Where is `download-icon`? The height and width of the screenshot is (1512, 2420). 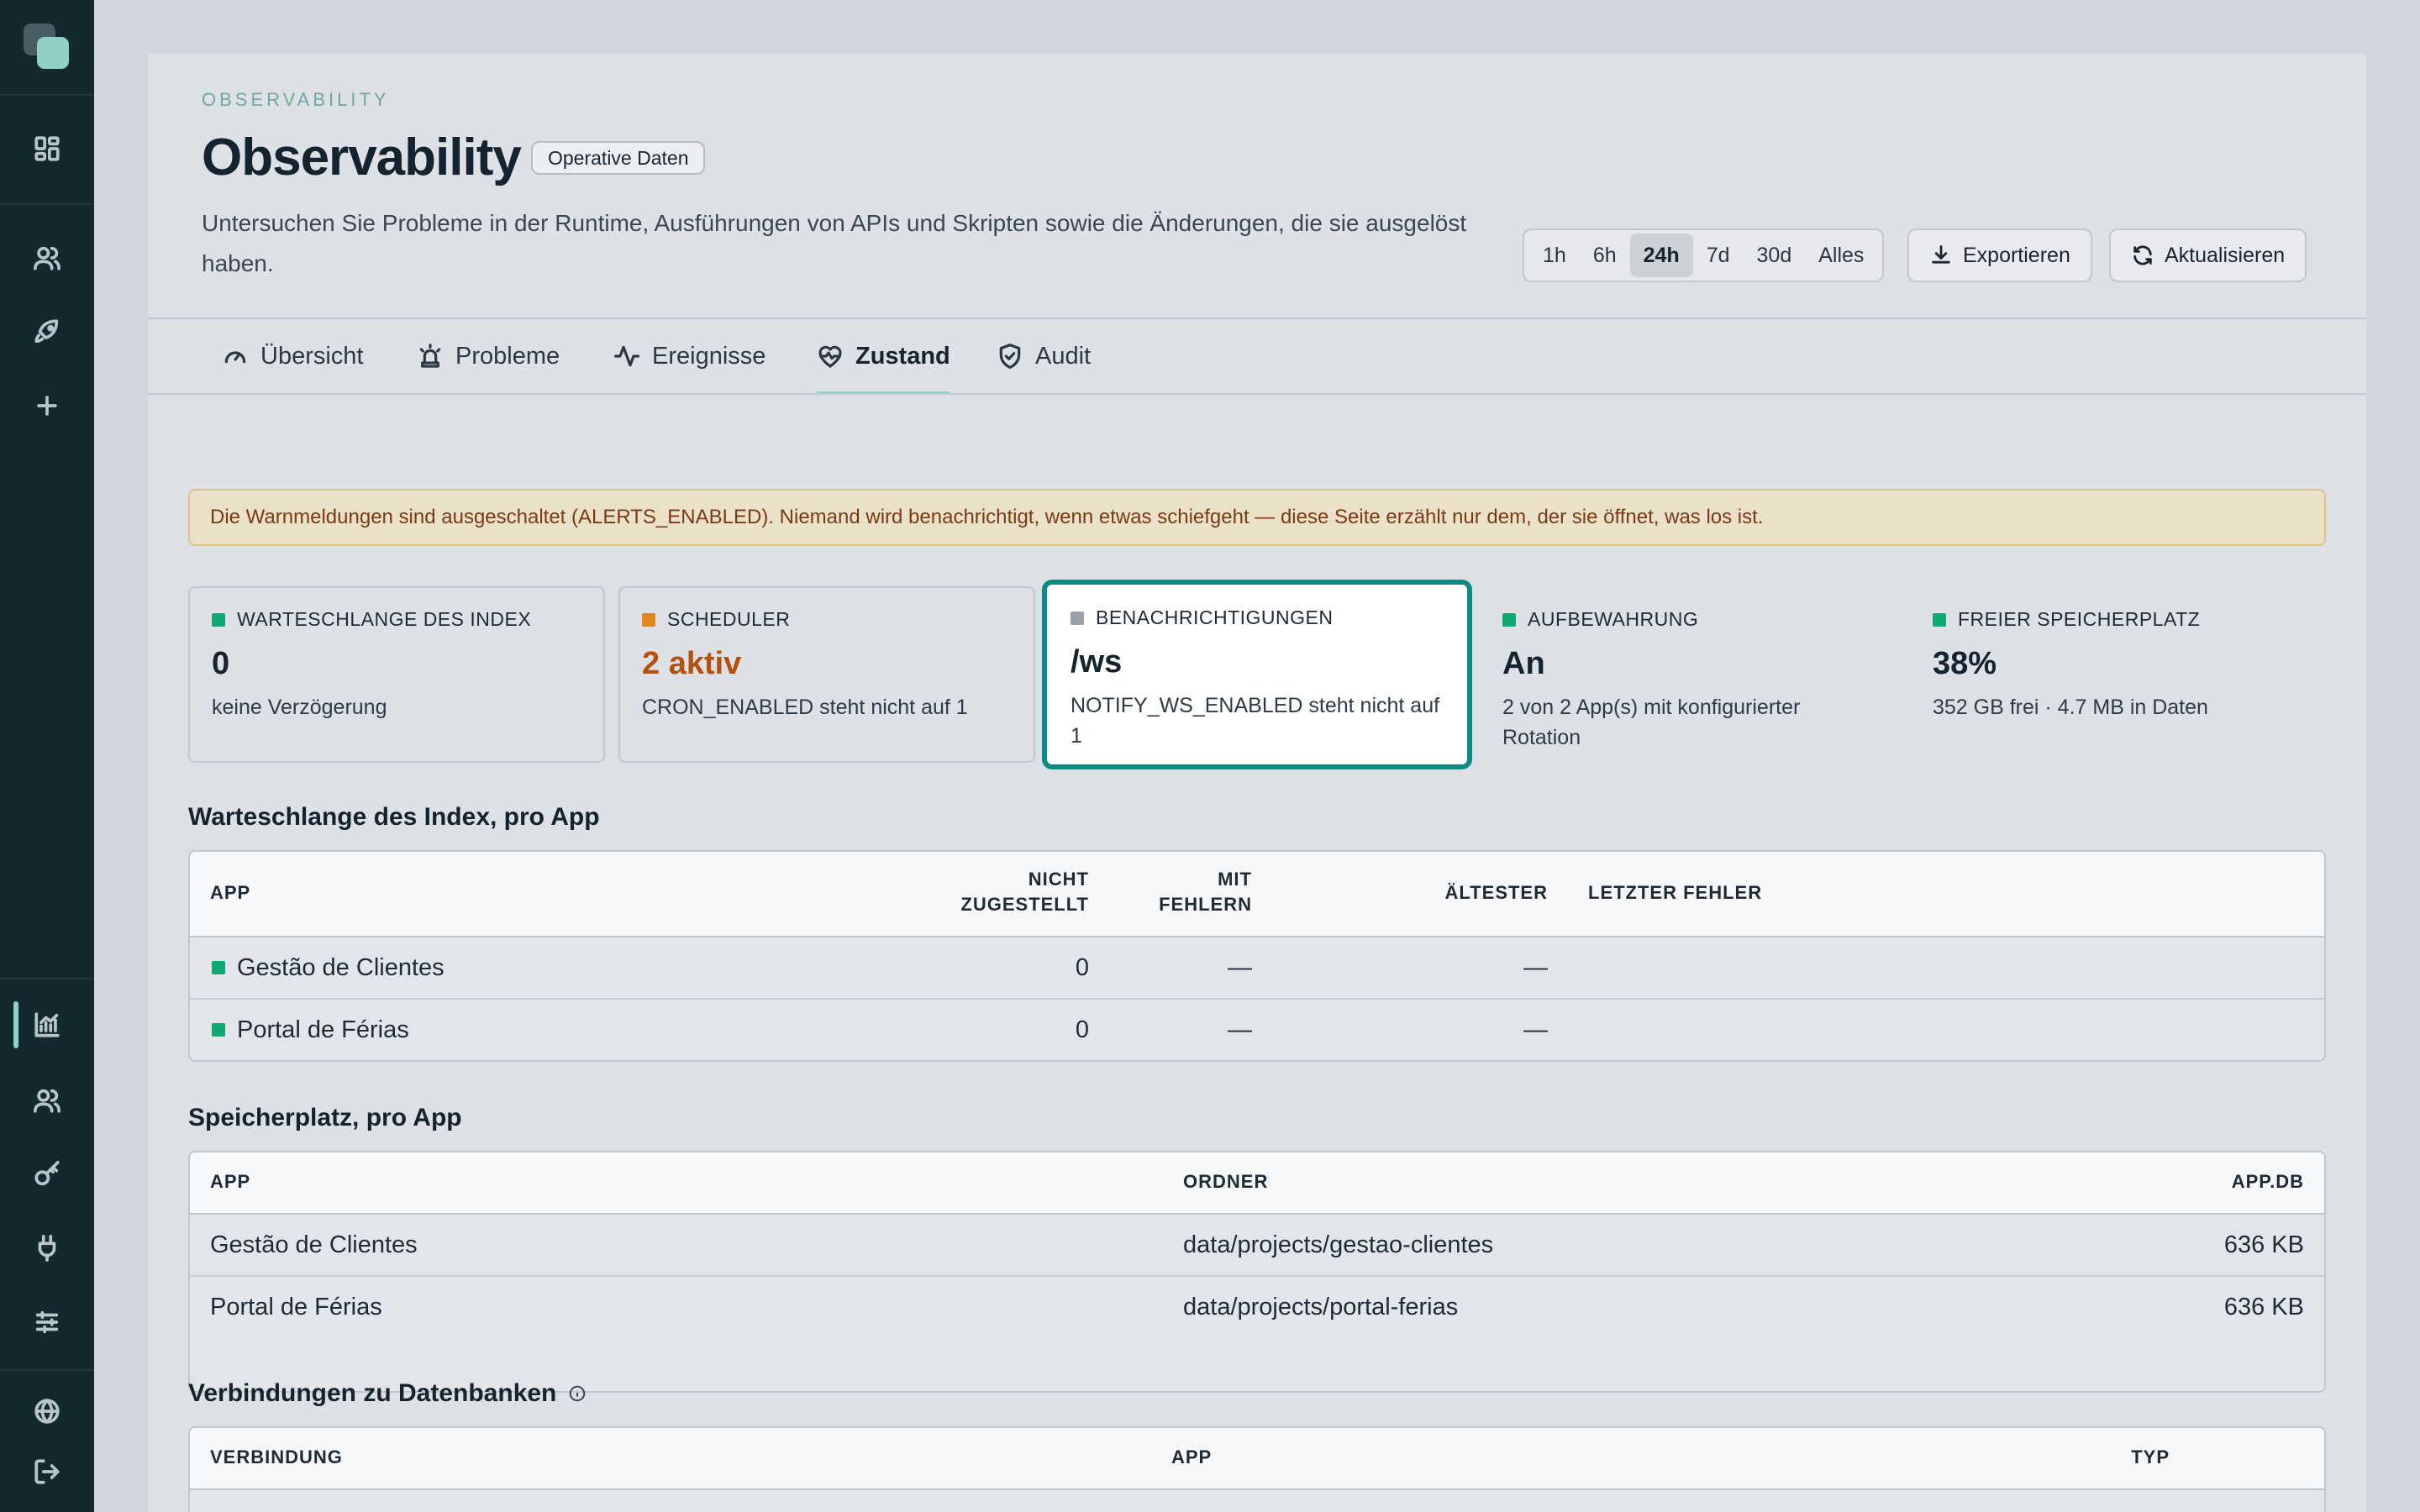 download-icon is located at coordinates (1941, 254).